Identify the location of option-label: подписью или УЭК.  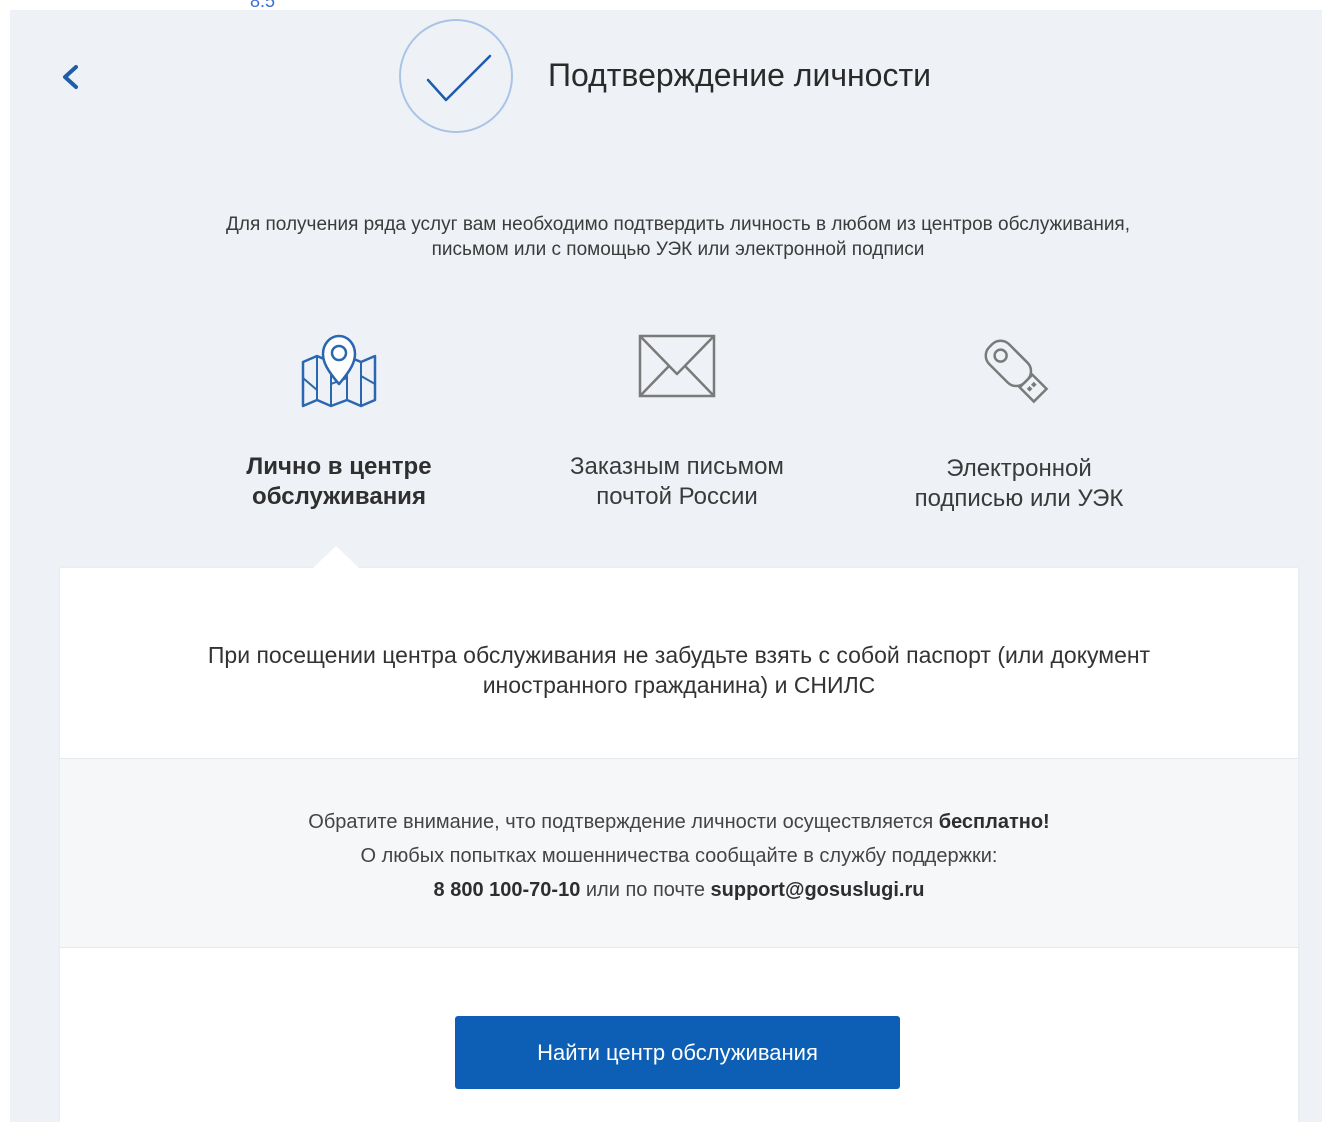
(1019, 498).